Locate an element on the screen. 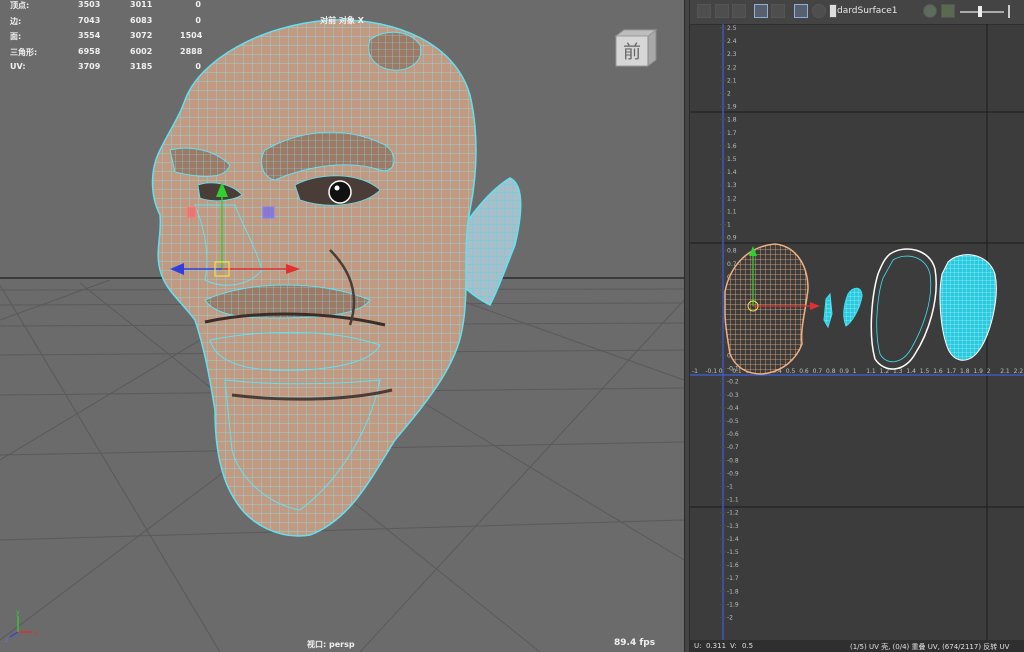 This screenshot has height=652, width=1024. uv-vtick-label: 1.2 is located at coordinates (732, 198).